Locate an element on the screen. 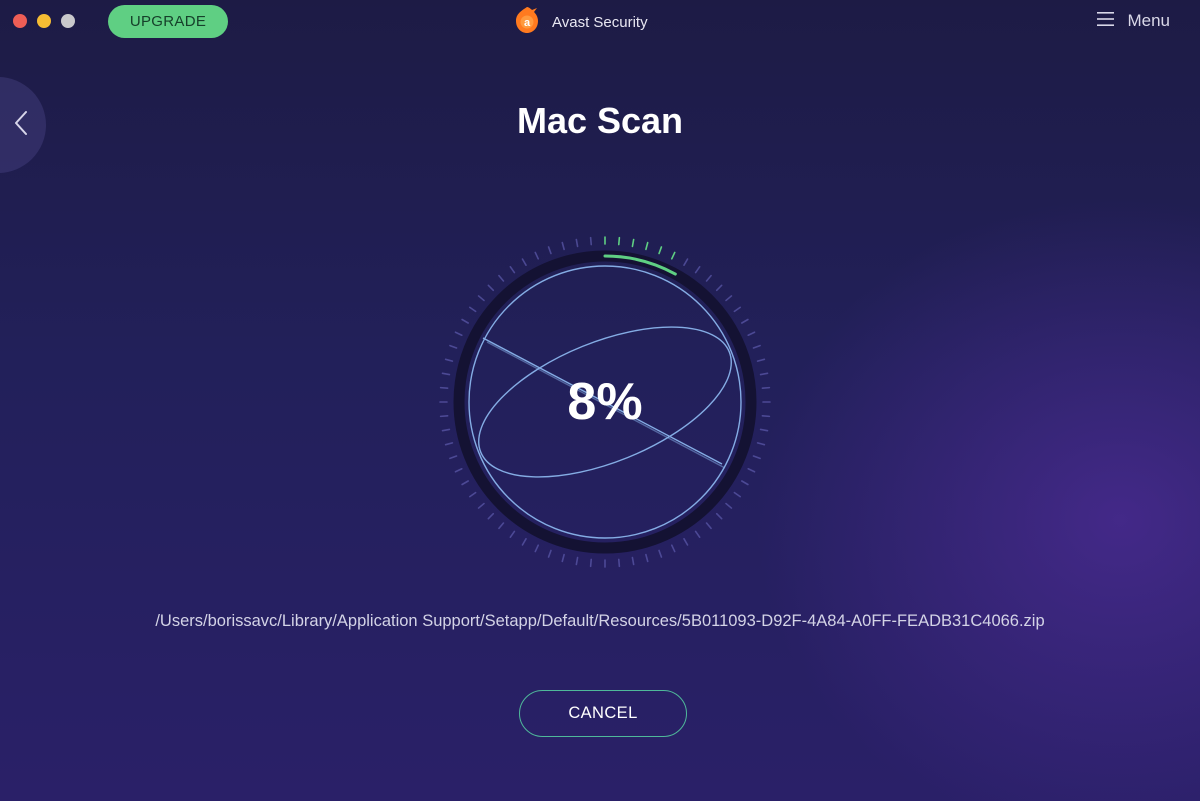 The height and width of the screenshot is (801, 1200). progress-percent: 8% is located at coordinates (605, 402).